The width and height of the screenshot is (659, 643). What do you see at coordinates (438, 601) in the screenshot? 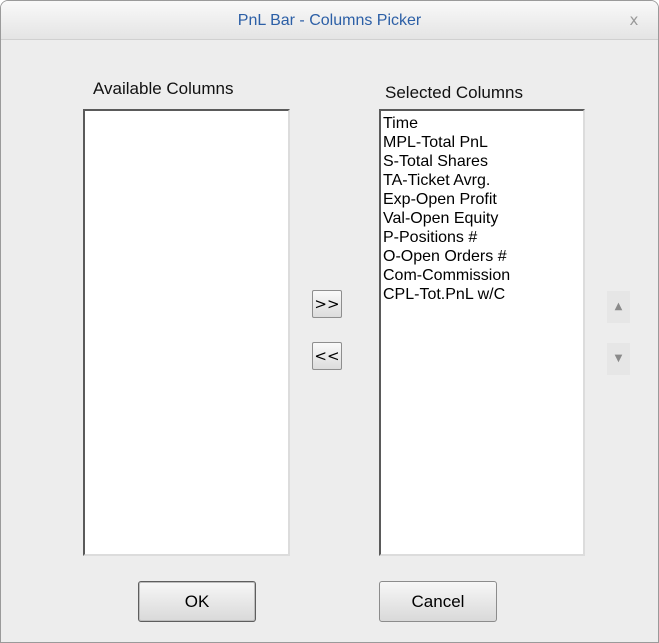
I see `cancel-button: Cancel` at bounding box center [438, 601].